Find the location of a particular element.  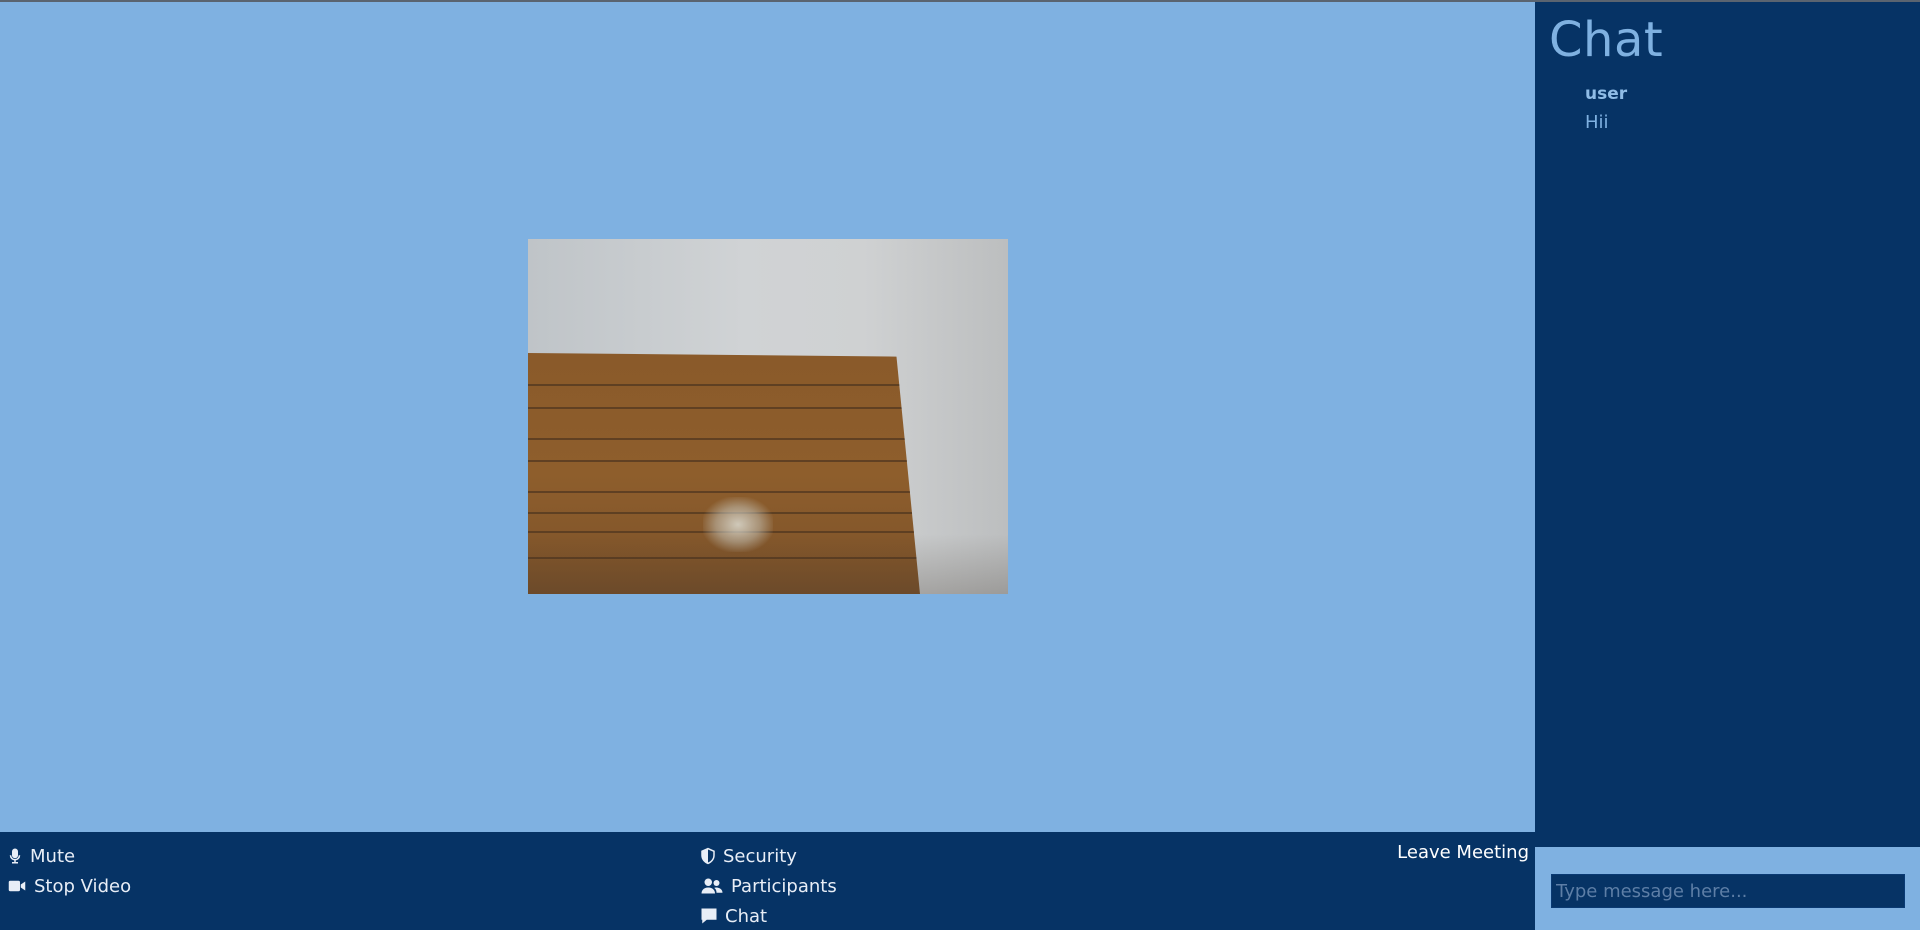

chat-message-text: Hii is located at coordinates (1597, 122).